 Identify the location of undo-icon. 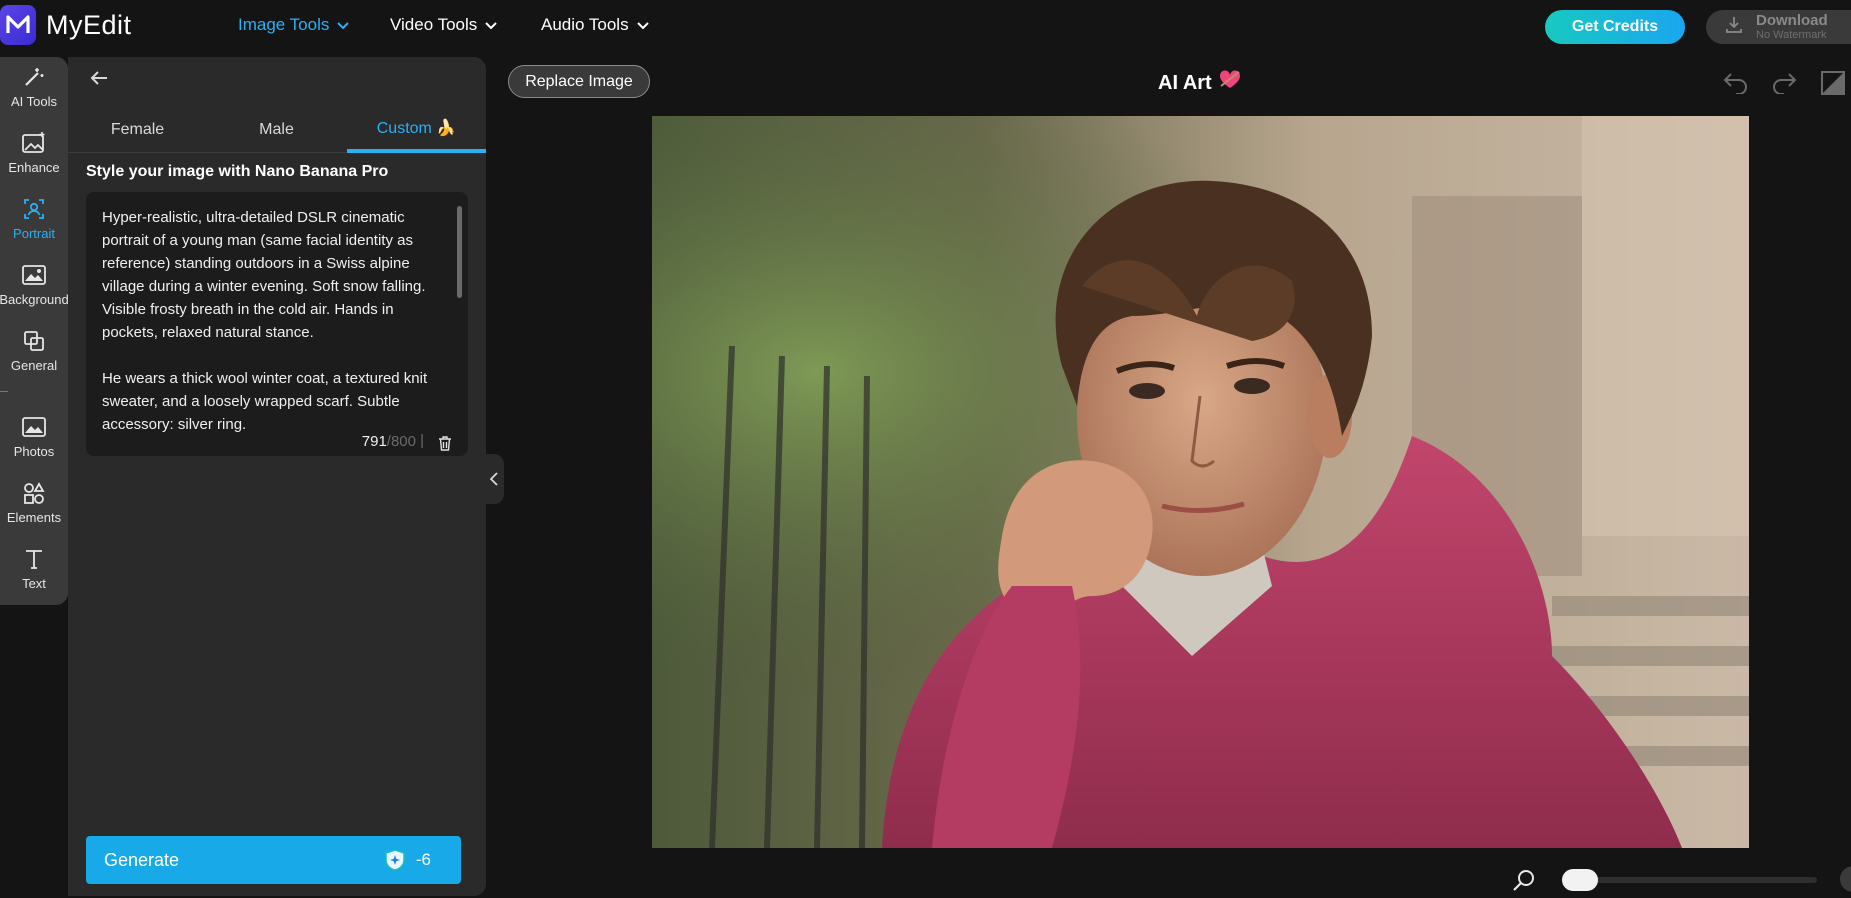
(1736, 84).